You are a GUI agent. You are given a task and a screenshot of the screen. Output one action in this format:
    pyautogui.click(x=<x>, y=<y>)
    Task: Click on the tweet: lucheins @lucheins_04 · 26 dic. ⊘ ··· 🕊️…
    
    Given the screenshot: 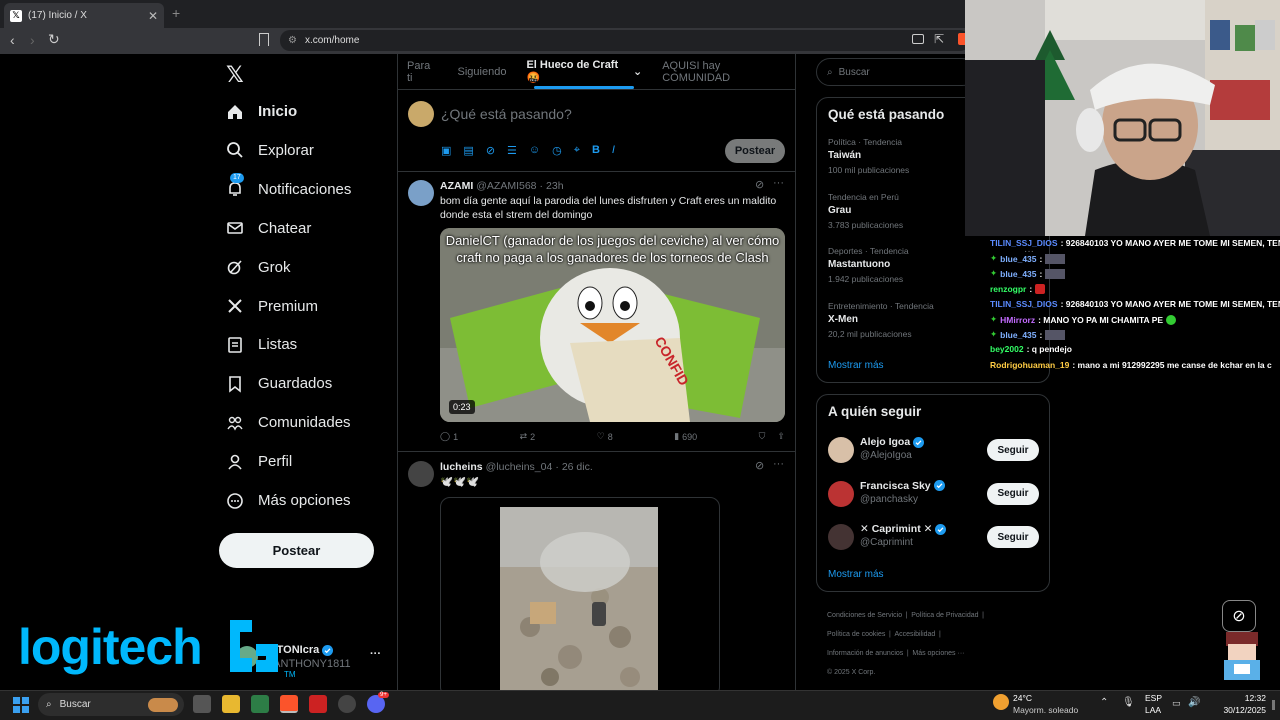 What is the action you would take?
    pyautogui.click(x=596, y=571)
    